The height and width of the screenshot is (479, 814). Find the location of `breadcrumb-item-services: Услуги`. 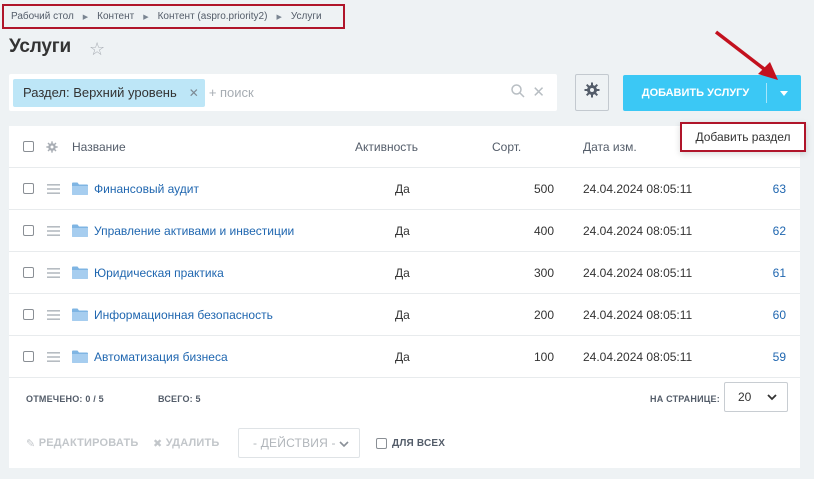

breadcrumb-item-services: Услуги is located at coordinates (306, 16).